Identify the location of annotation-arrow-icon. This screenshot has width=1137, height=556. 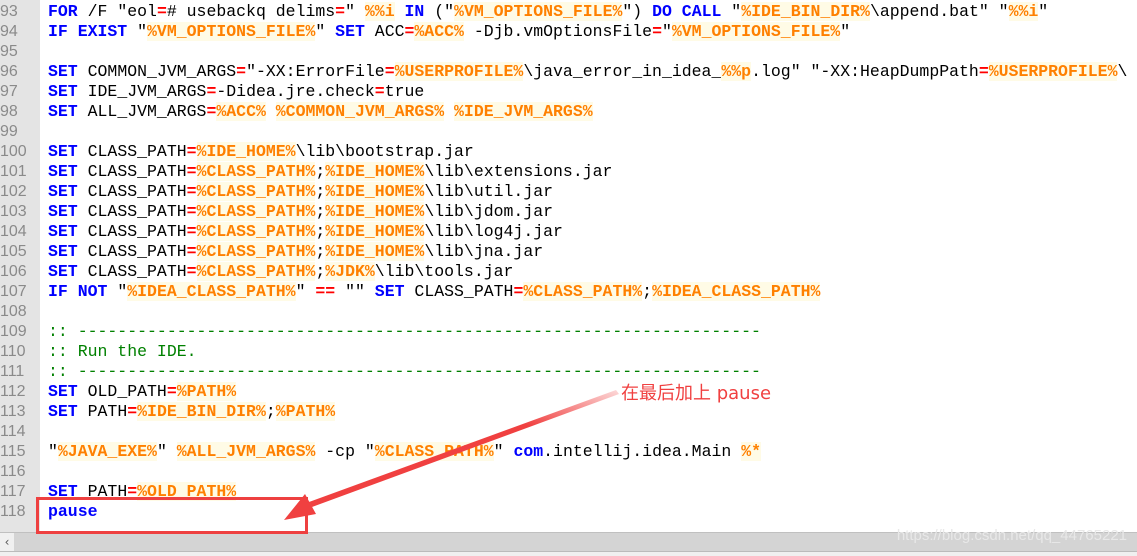
(451, 455).